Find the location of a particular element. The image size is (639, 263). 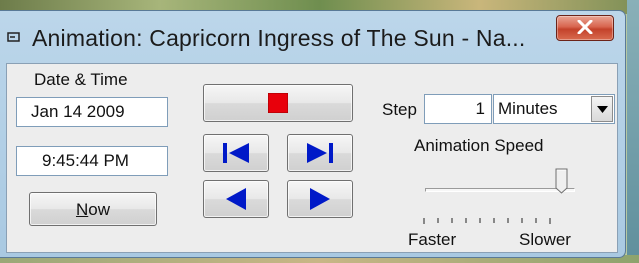

step-forward-button is located at coordinates (320, 199).